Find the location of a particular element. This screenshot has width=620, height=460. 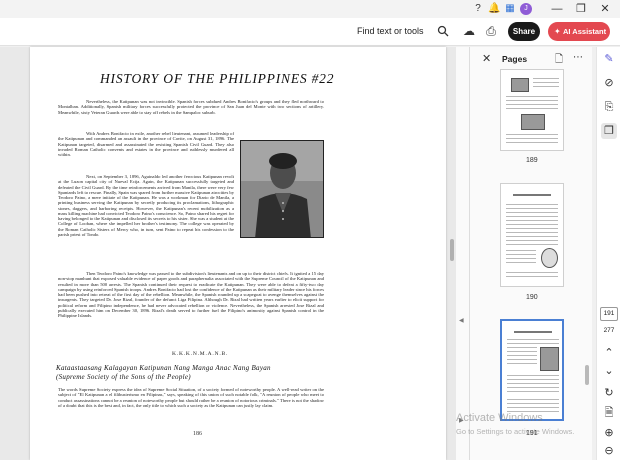

print-icon: ⎙ is located at coordinates (491, 31).